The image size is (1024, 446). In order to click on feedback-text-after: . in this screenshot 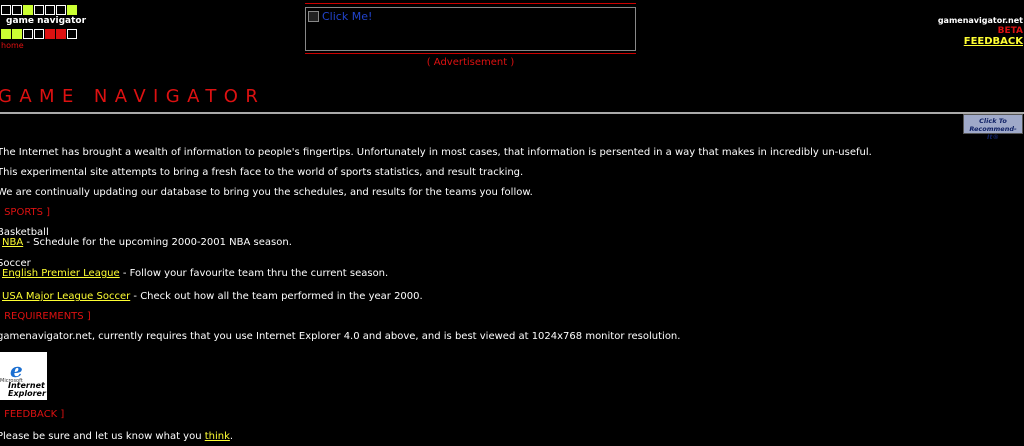, I will do `click(231, 436)`.